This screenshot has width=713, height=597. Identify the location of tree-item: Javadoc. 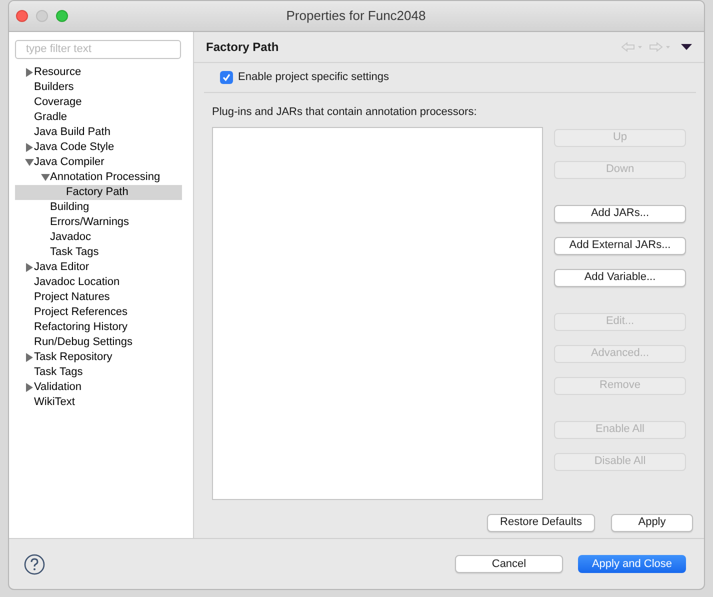
(98, 237).